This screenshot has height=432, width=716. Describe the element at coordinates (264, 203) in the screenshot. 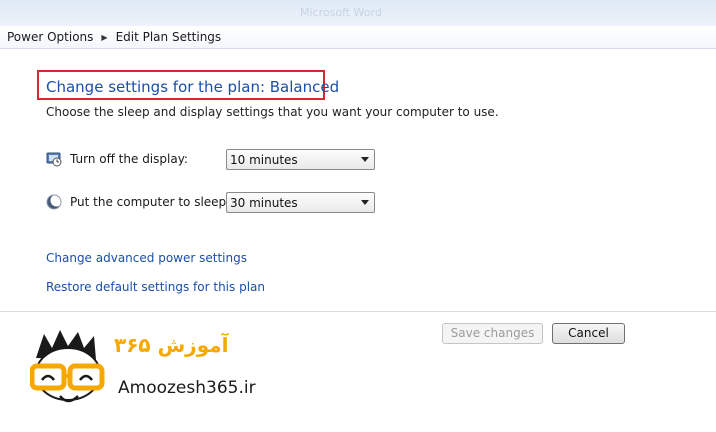

I see `sleep-timeout-value: 30 minutes` at that location.